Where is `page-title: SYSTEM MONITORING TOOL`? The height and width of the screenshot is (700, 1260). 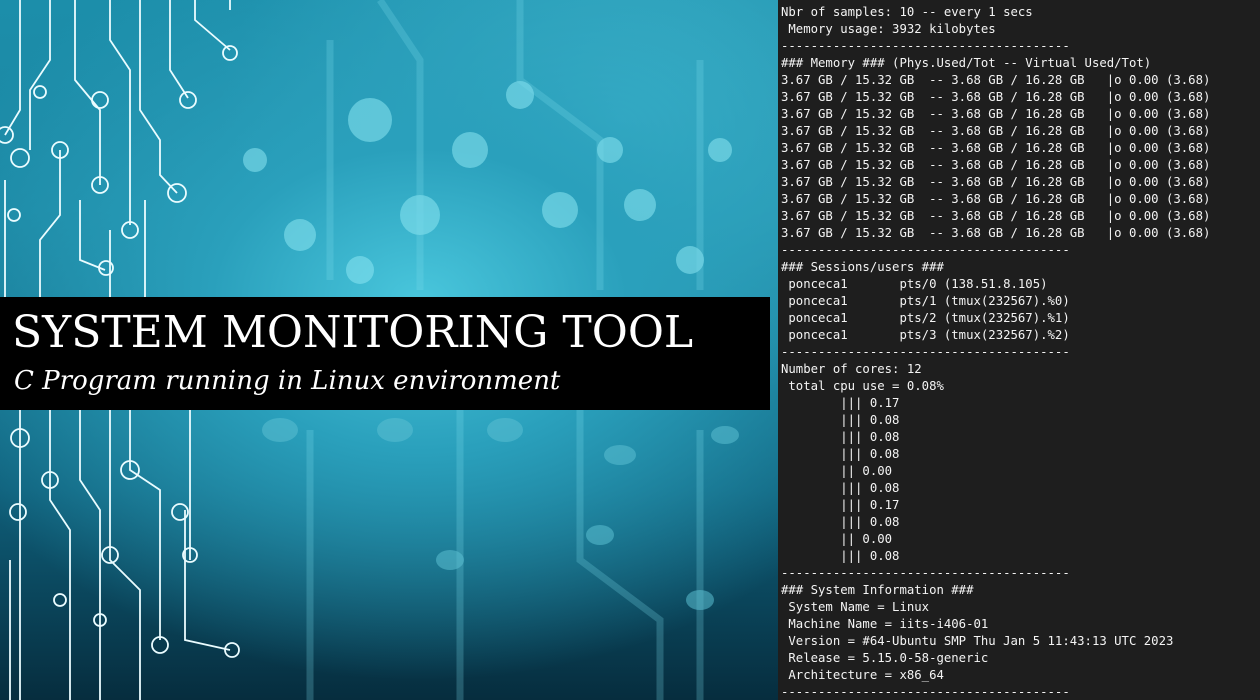 page-title: SYSTEM MONITORING TOOL is located at coordinates (353, 332).